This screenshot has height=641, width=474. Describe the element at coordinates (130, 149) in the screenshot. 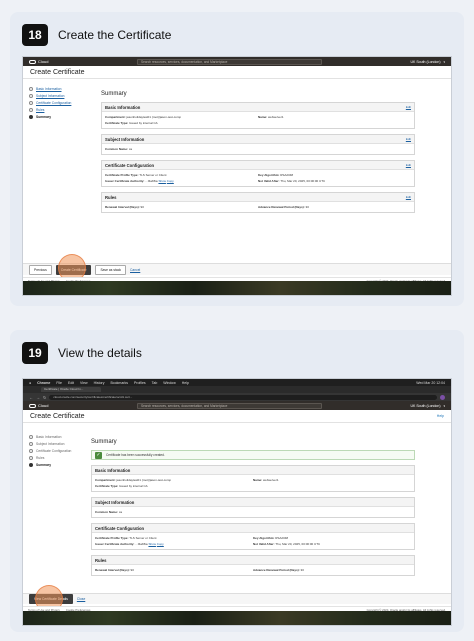

I see `field-value: ca` at that location.